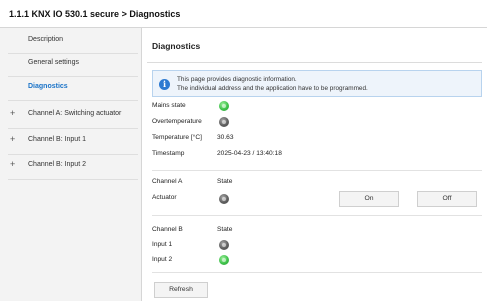 This screenshot has height=301, width=487. Describe the element at coordinates (181, 290) in the screenshot. I see `refresh-button: Refresh` at that location.